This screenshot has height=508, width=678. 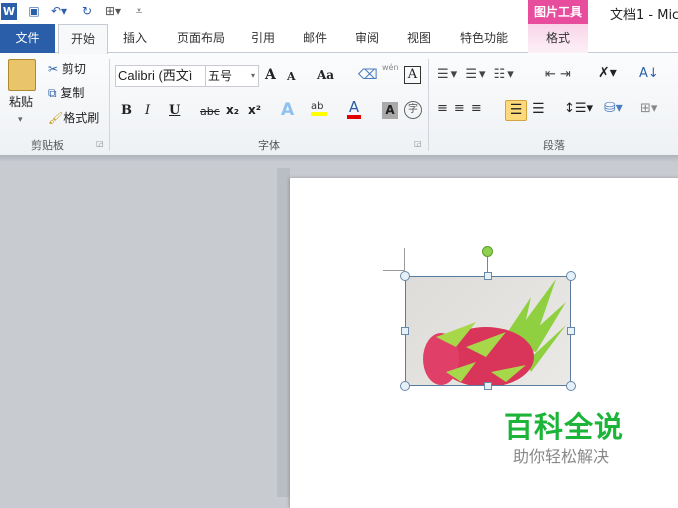 What do you see at coordinates (484, 38) in the screenshot?
I see `tab-special-features: 特色功能` at bounding box center [484, 38].